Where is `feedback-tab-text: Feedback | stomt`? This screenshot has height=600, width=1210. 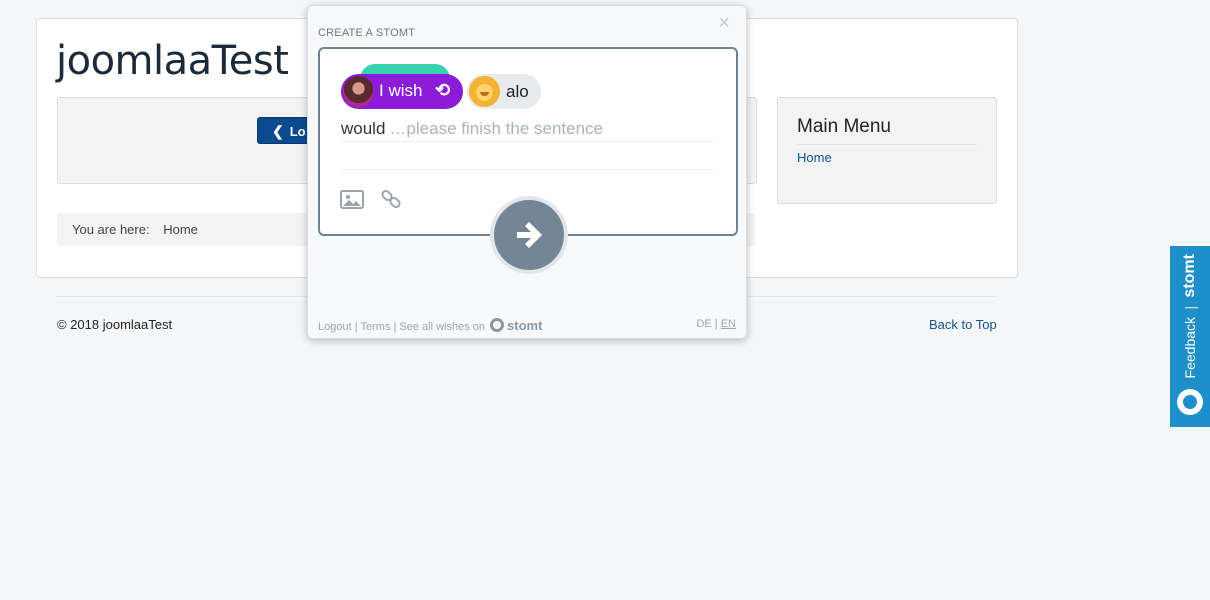
feedback-tab-text: Feedback | stomt is located at coordinates (1190, 316).